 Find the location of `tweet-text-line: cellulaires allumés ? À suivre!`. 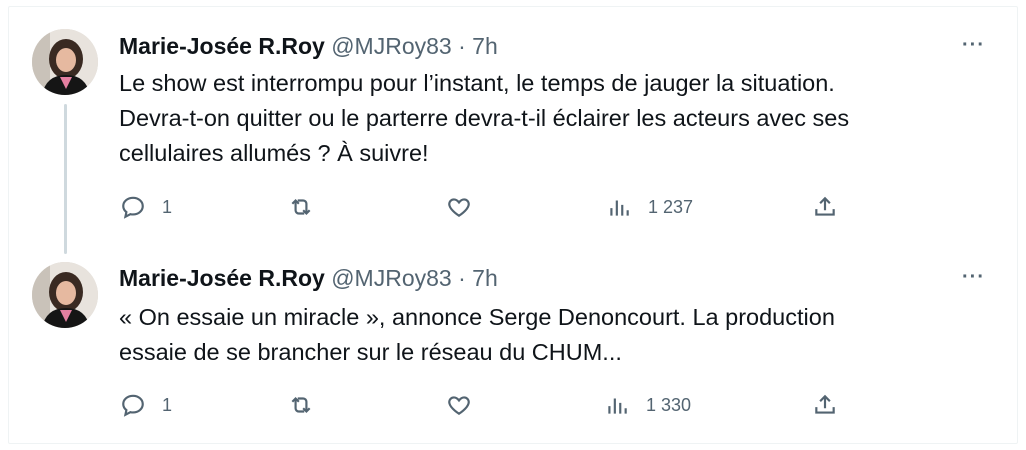

tweet-text-line: cellulaires allumés ? À suivre! is located at coordinates (274, 153).